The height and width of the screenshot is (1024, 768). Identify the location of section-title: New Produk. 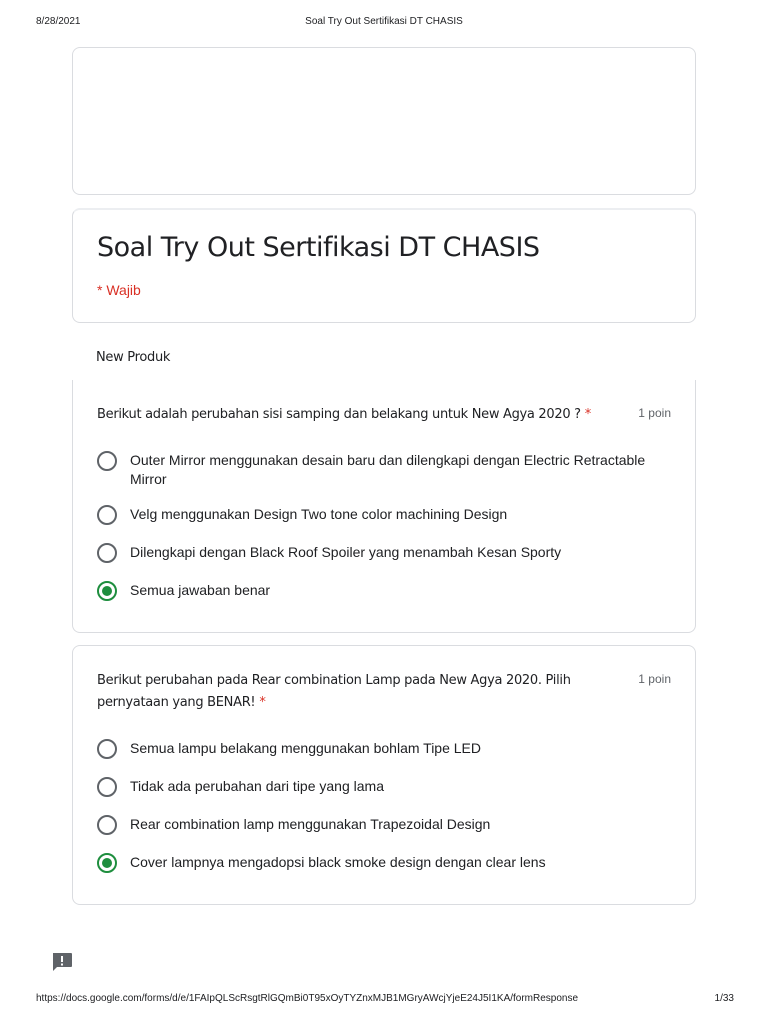
(133, 357).